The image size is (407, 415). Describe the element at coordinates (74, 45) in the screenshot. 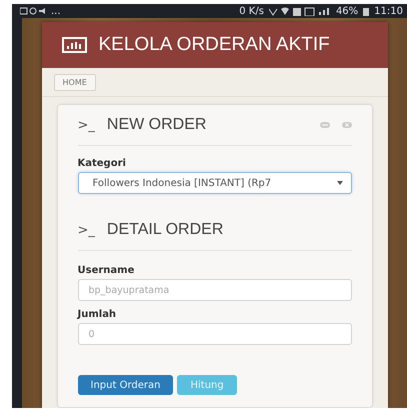

I see `bar-chart-icon` at that location.